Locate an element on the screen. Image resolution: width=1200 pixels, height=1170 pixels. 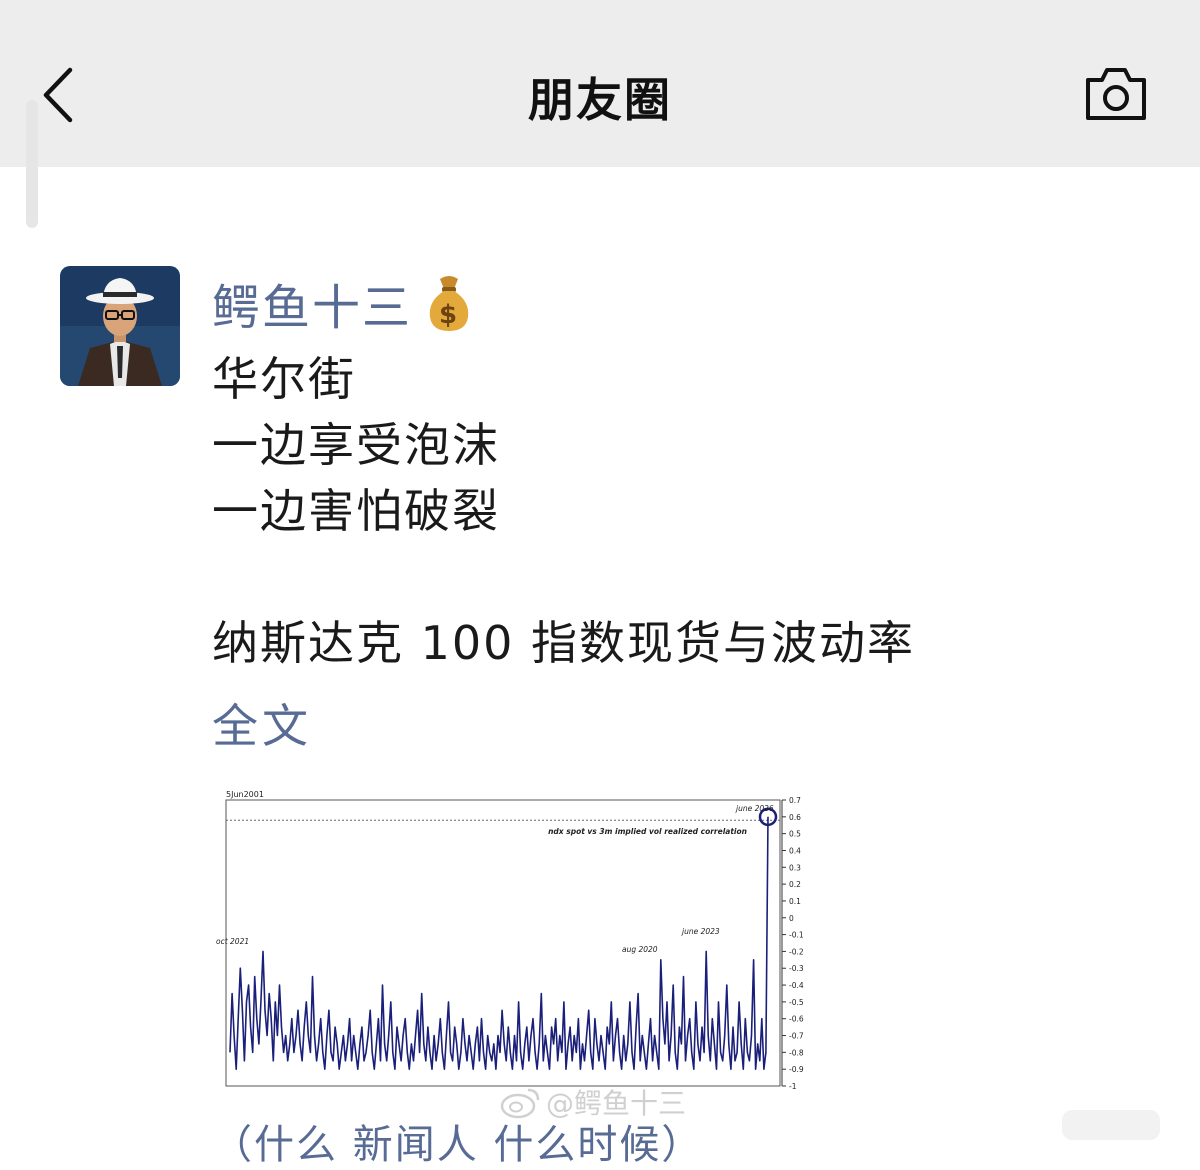
avatar-image is located at coordinates (120, 326).